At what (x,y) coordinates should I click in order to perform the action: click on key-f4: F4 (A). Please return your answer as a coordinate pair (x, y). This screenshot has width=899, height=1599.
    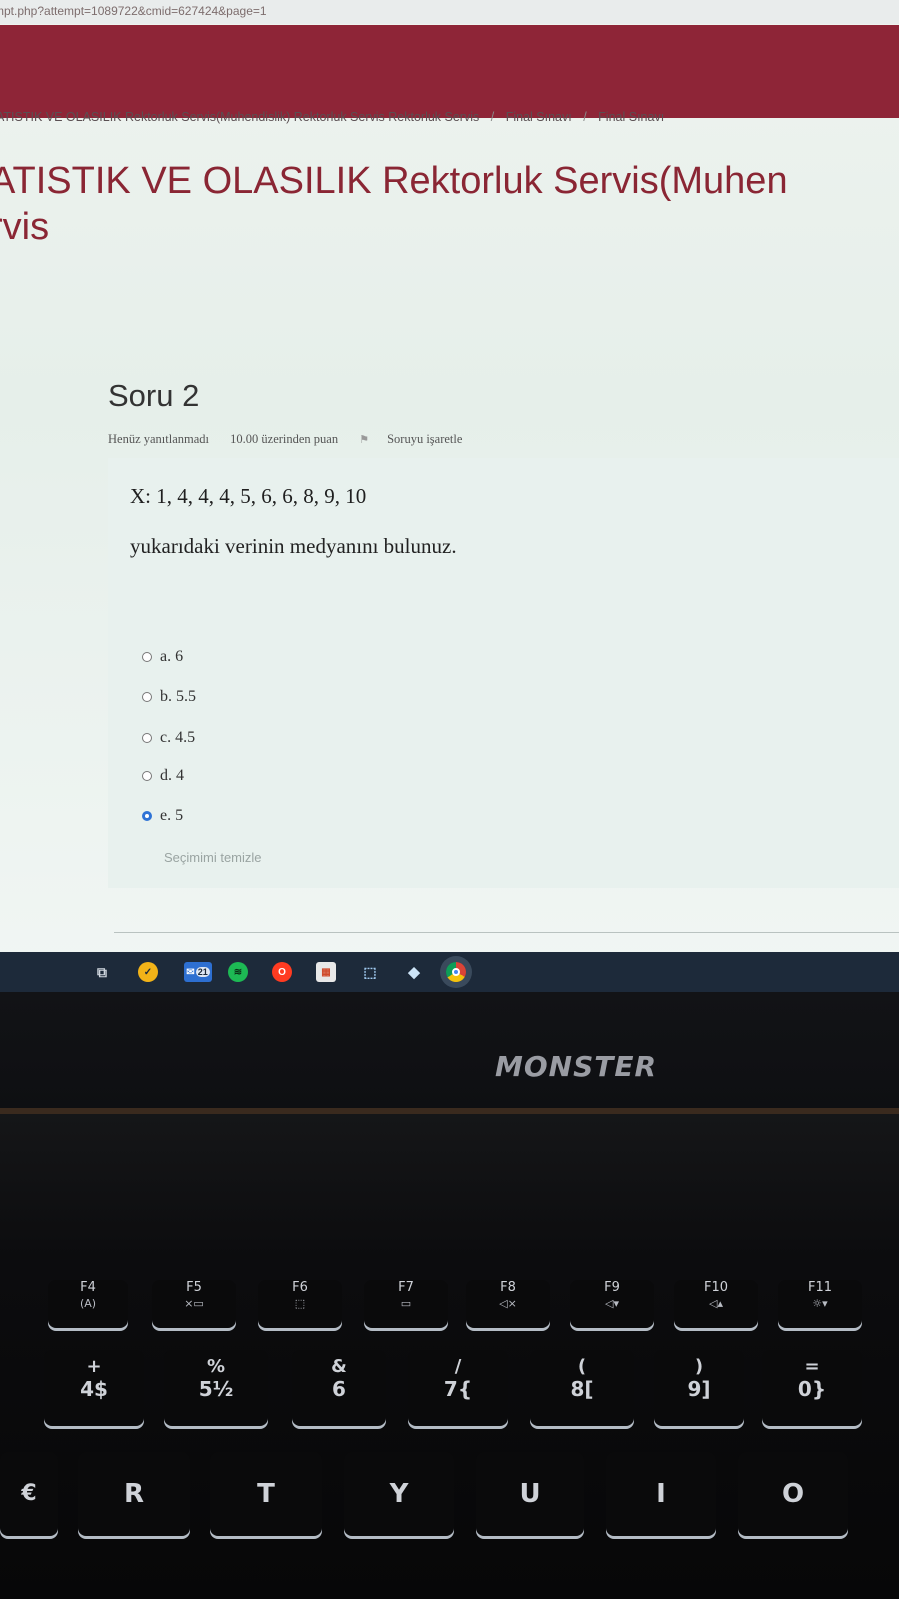
    Looking at the image, I should click on (88, 1304).